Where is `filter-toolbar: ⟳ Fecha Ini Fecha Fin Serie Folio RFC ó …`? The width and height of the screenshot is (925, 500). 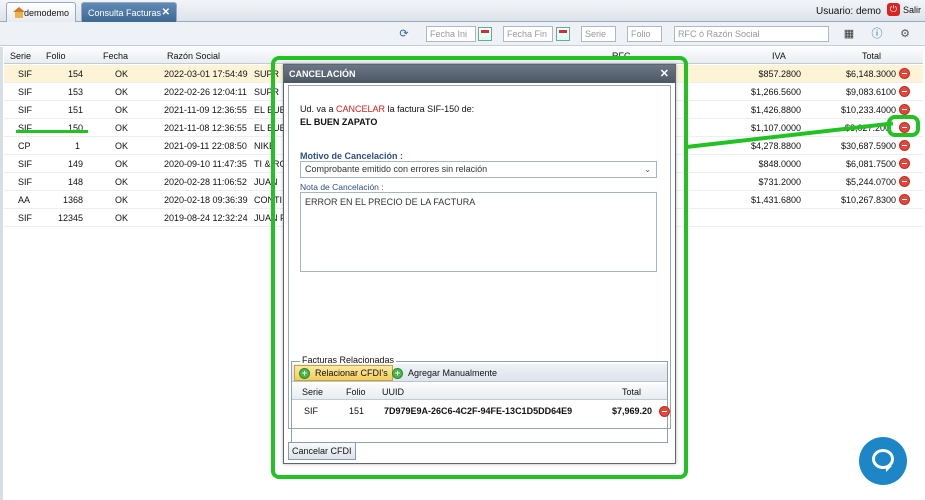 filter-toolbar: ⟳ Fecha Ini Fecha Fin Serie Folio RFC ó … is located at coordinates (462, 34).